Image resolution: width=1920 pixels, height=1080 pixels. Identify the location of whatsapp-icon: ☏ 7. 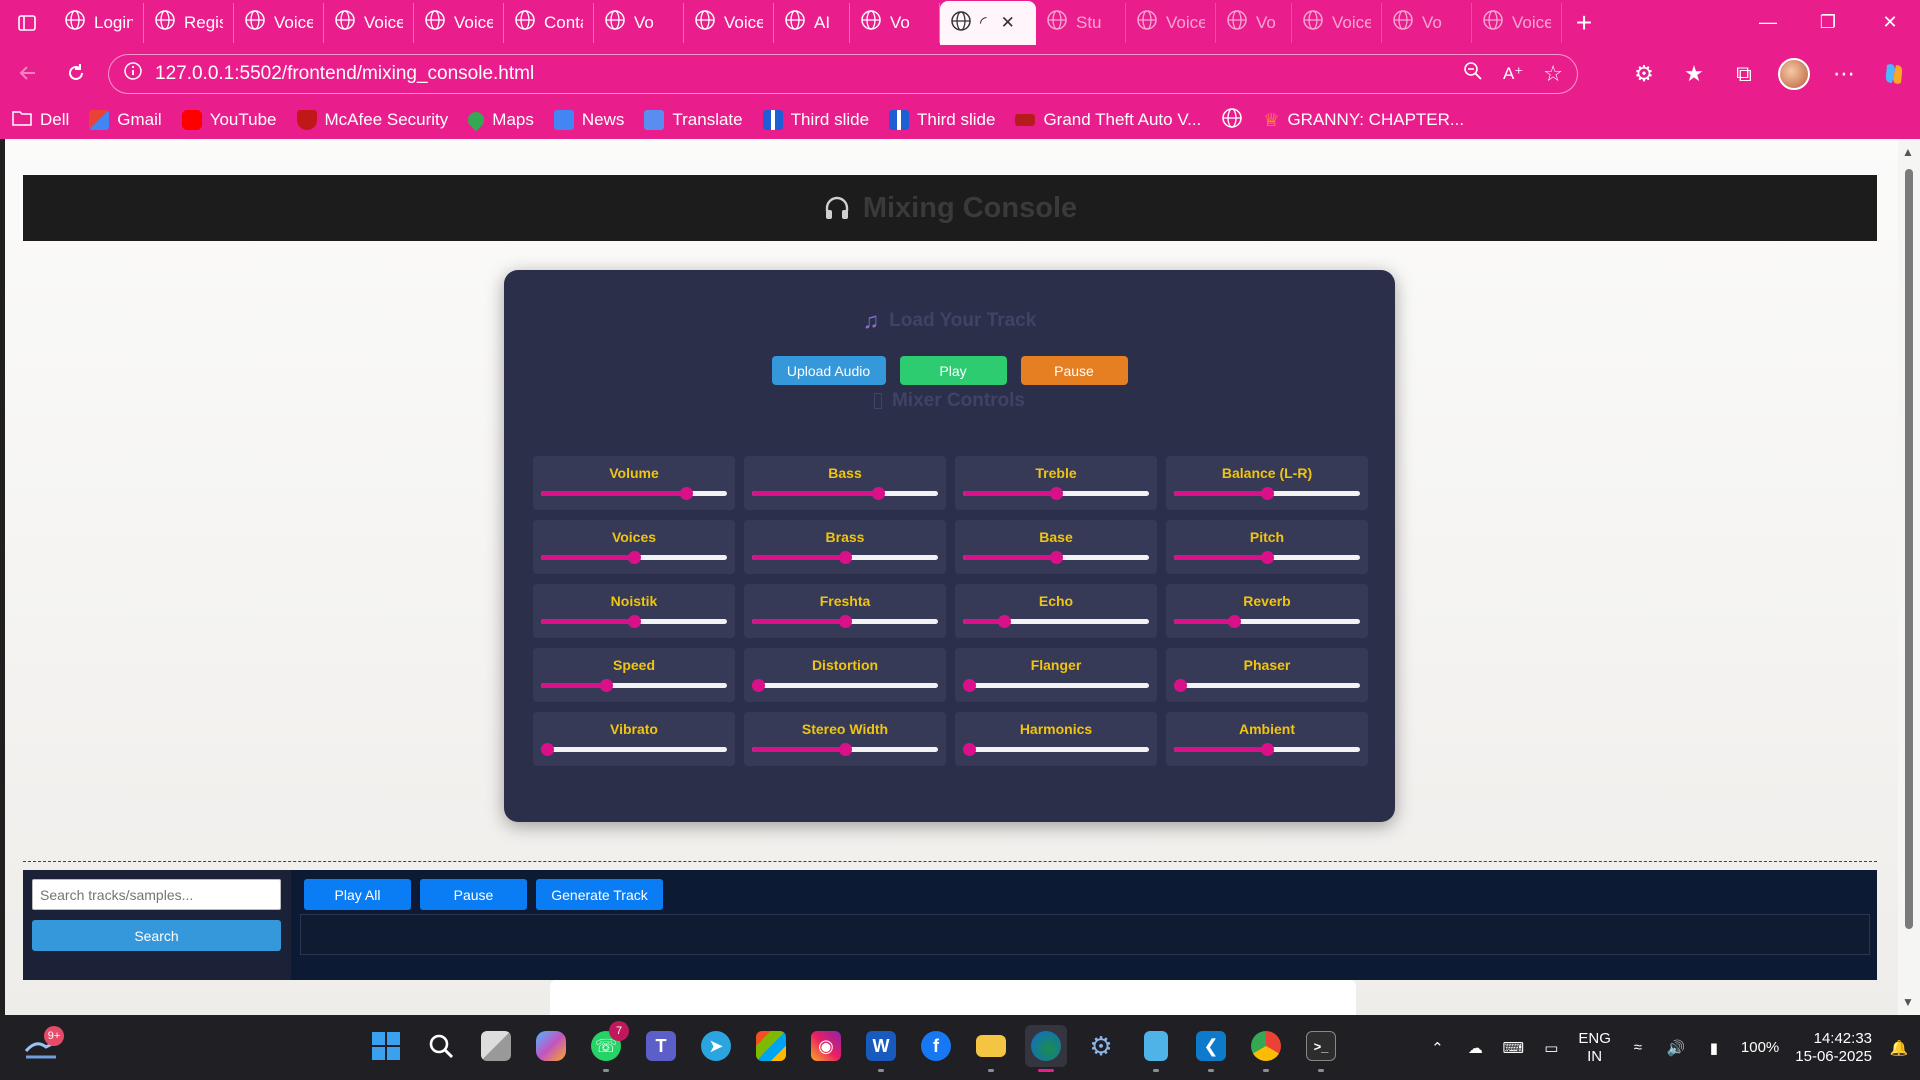
(607, 1046).